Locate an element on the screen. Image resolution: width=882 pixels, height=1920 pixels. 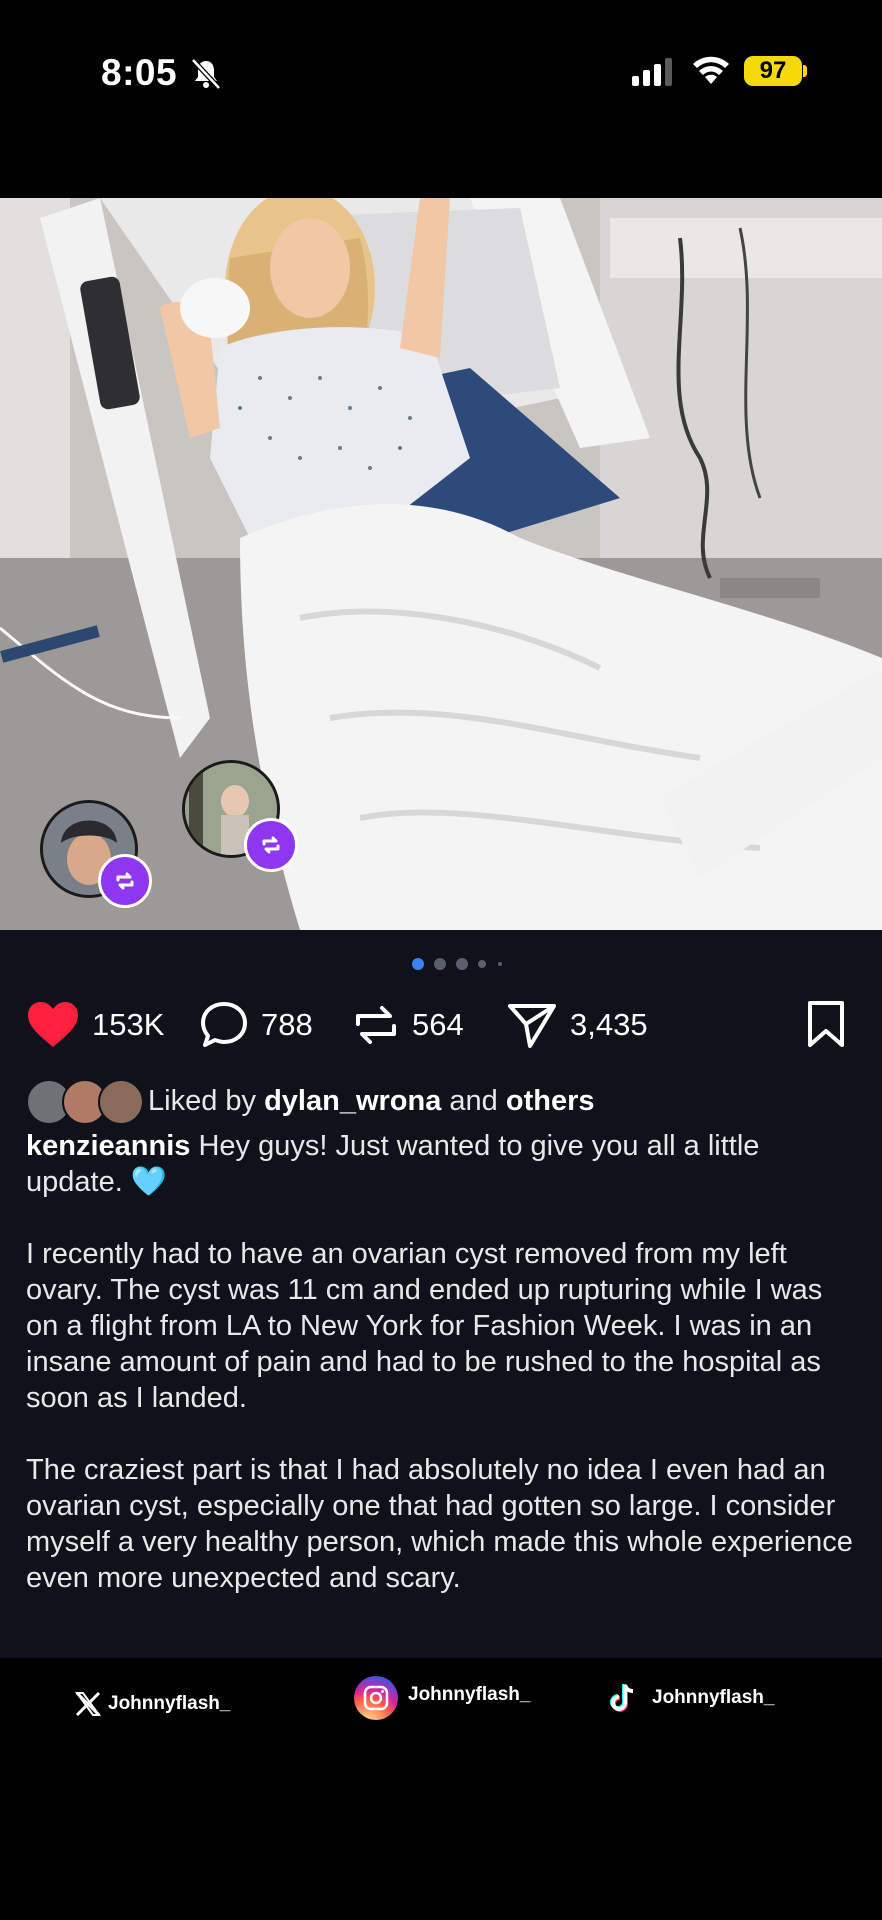
liked-by-prefix: Liked by is located at coordinates (206, 1100).